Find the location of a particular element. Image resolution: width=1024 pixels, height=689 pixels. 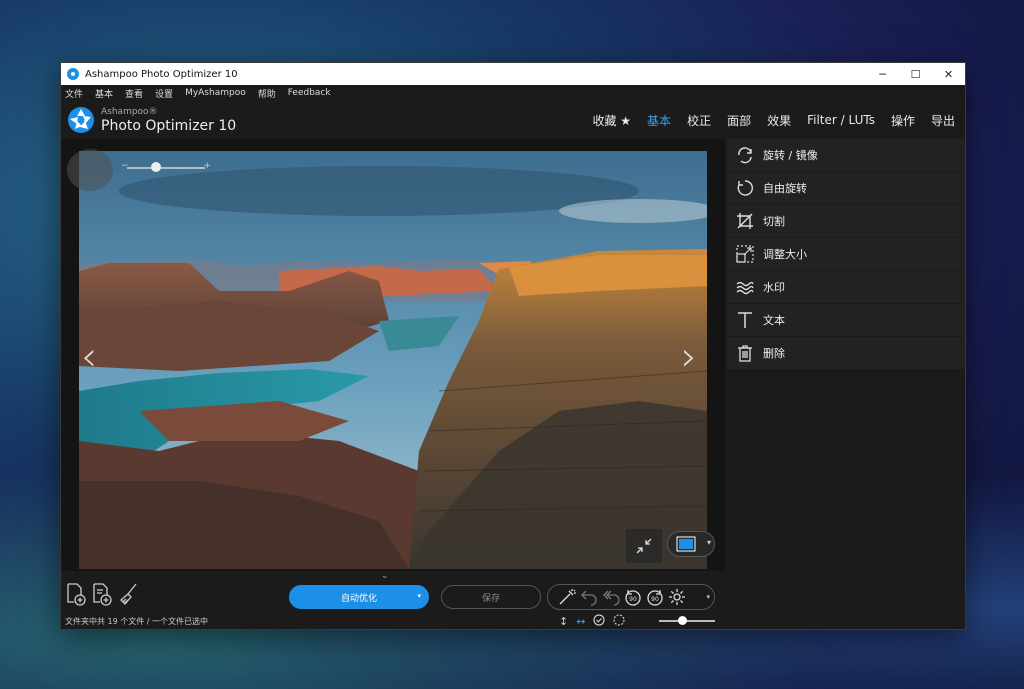

shrink-arrows-icon is located at coordinates (644, 546).